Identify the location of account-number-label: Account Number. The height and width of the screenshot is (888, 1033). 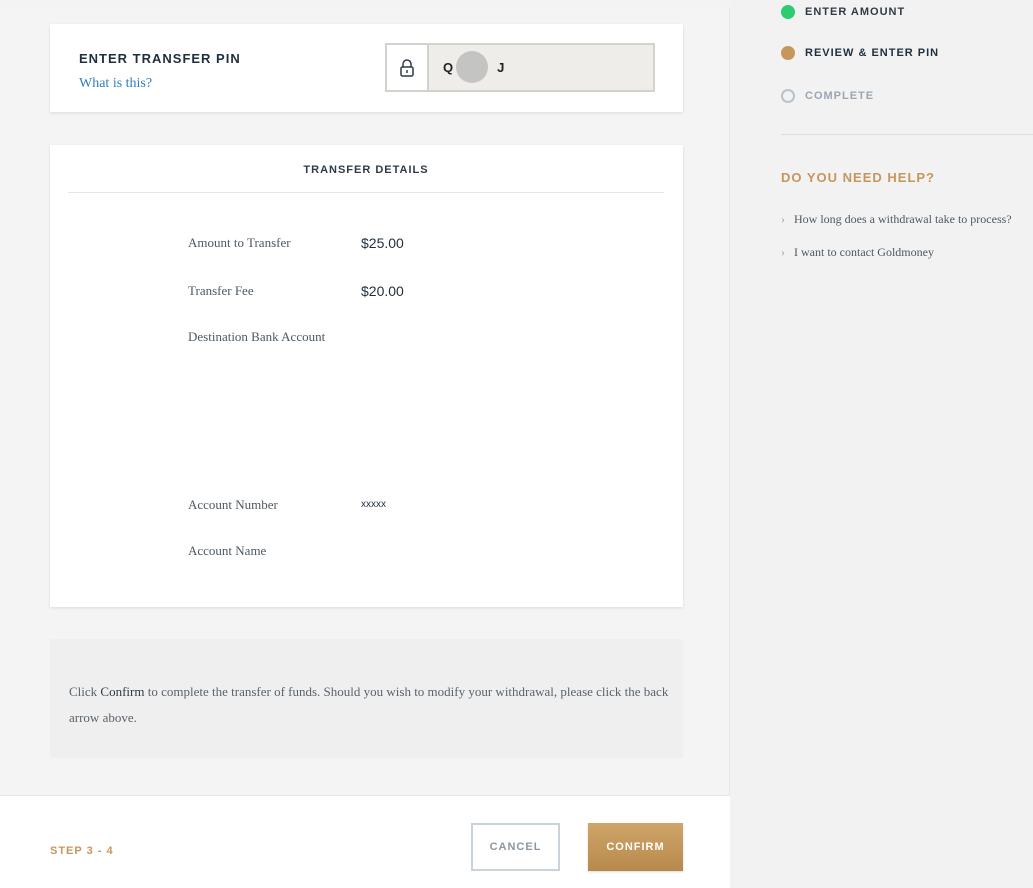
(233, 504).